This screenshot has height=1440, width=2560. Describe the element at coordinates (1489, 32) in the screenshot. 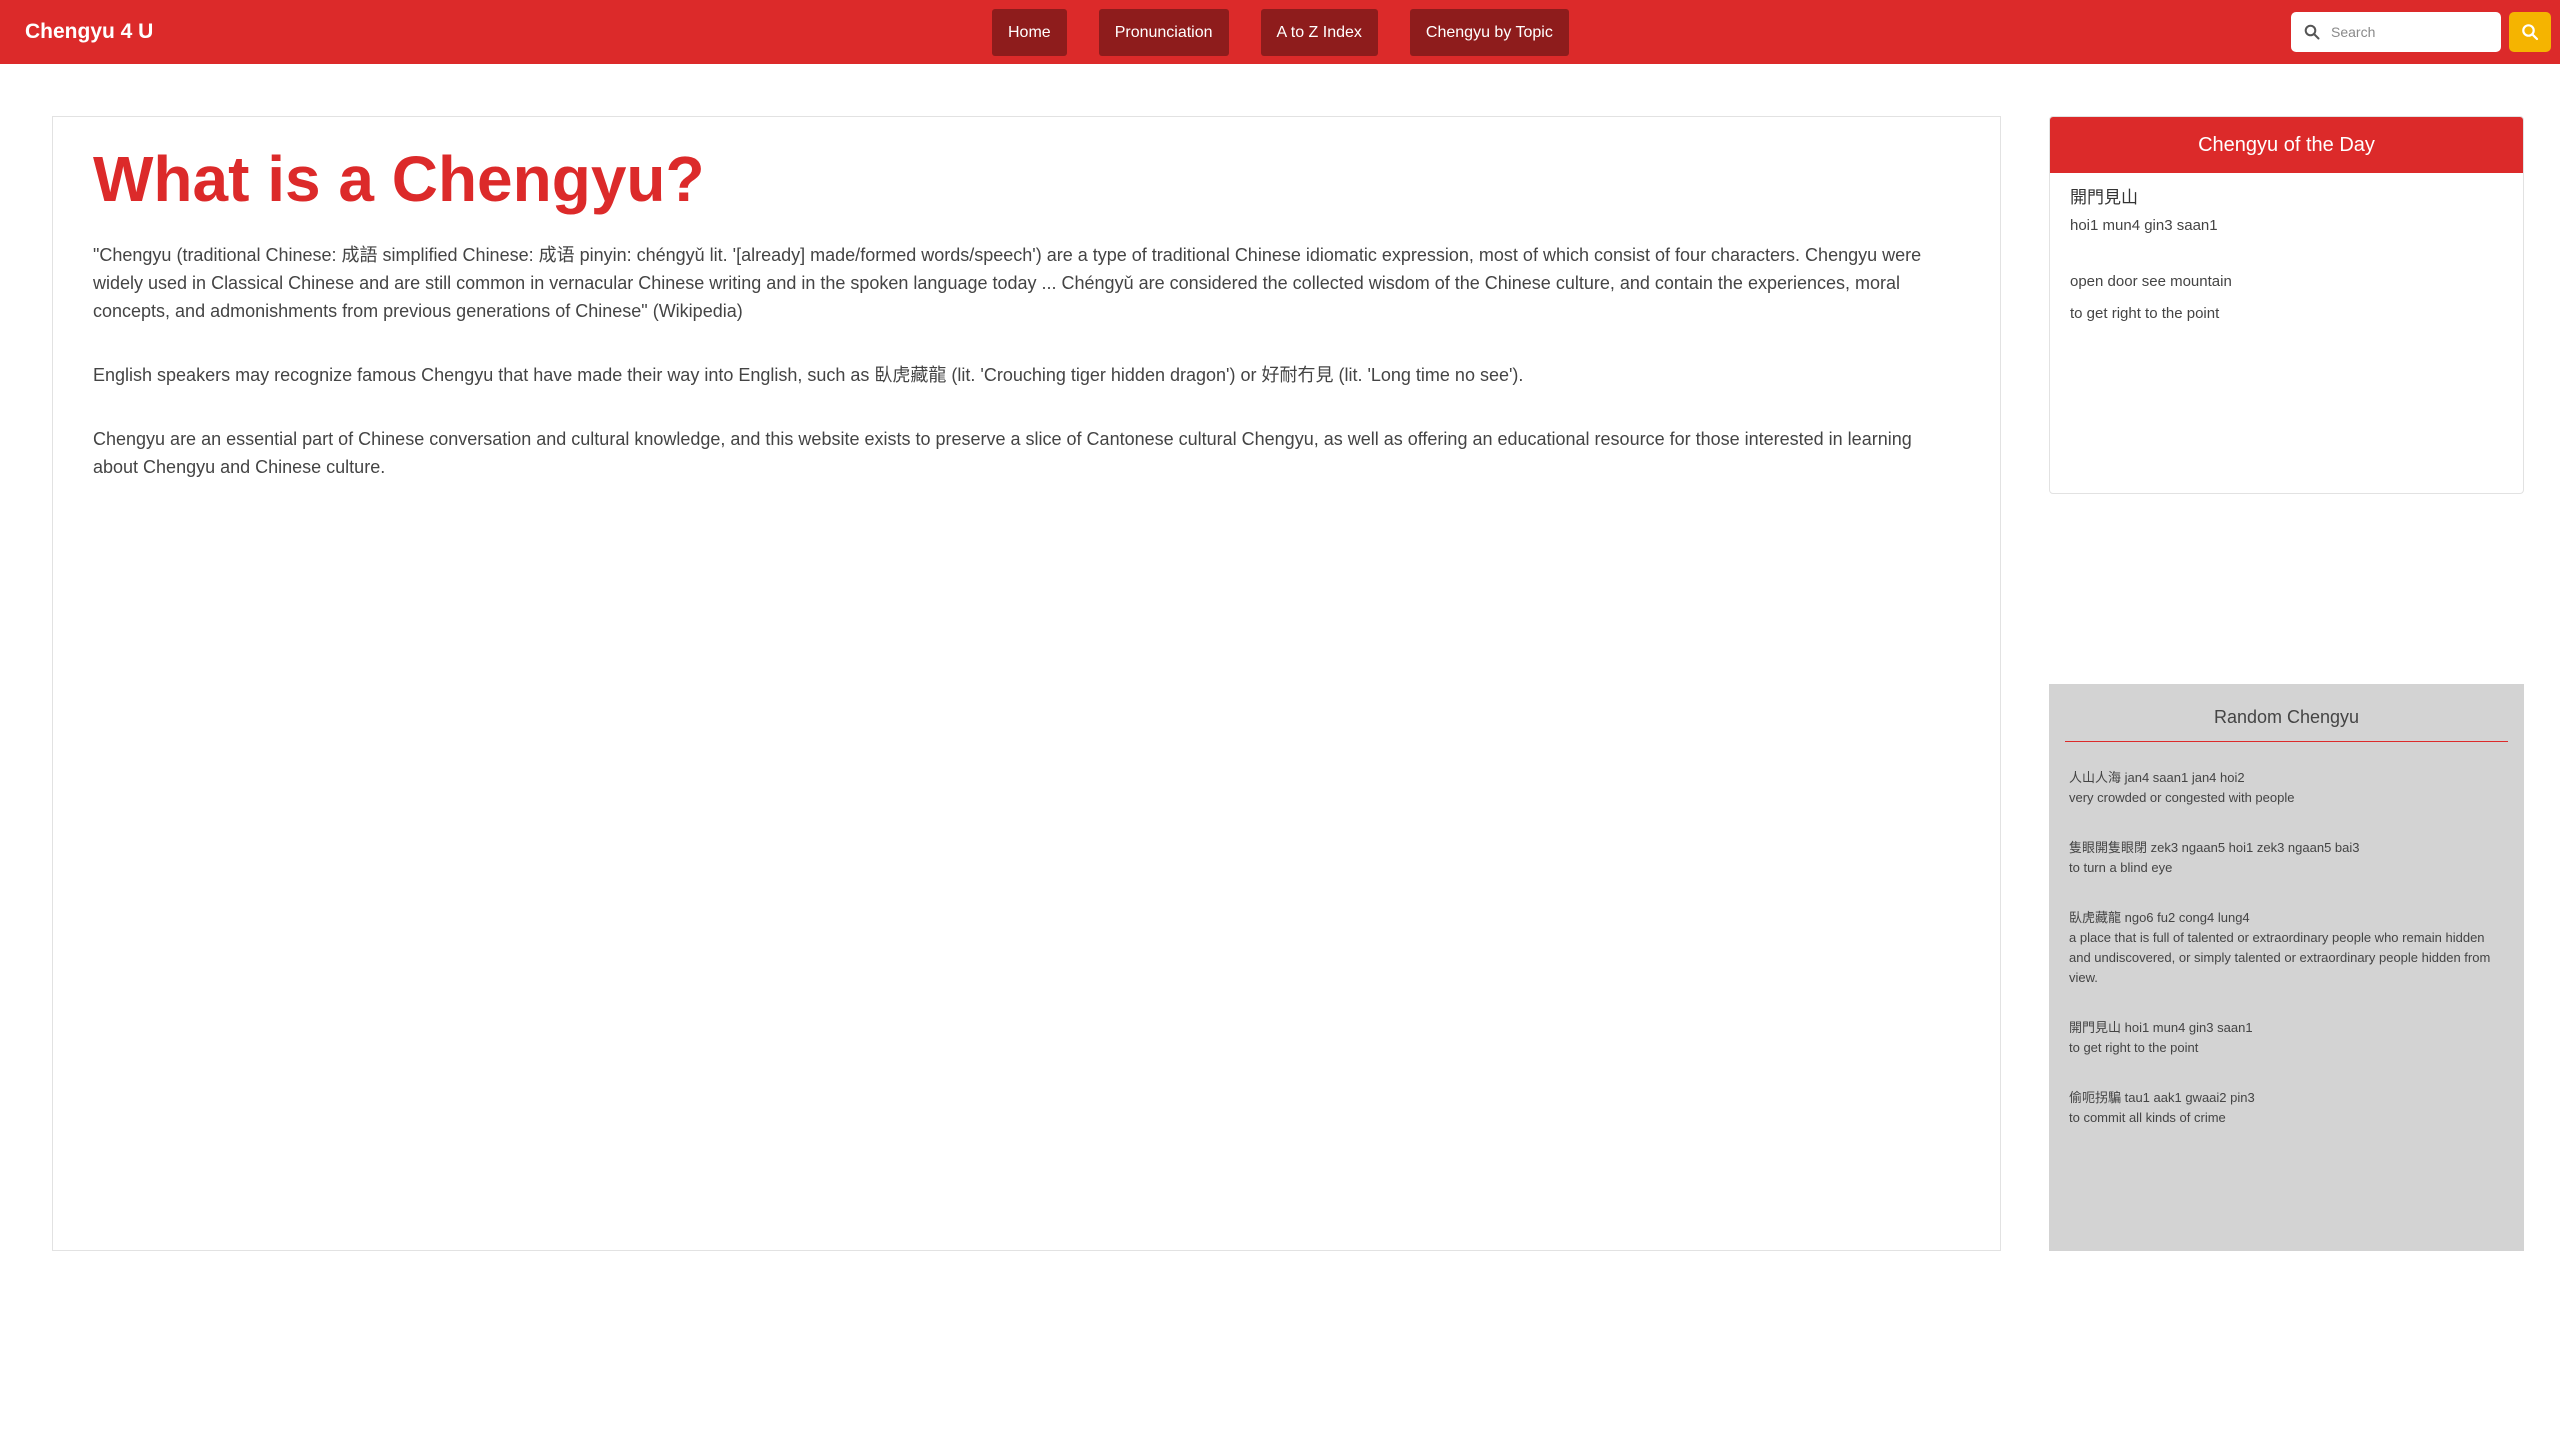

I see `nav-chengyu-by-topic-link: Chengyu by Topic` at that location.